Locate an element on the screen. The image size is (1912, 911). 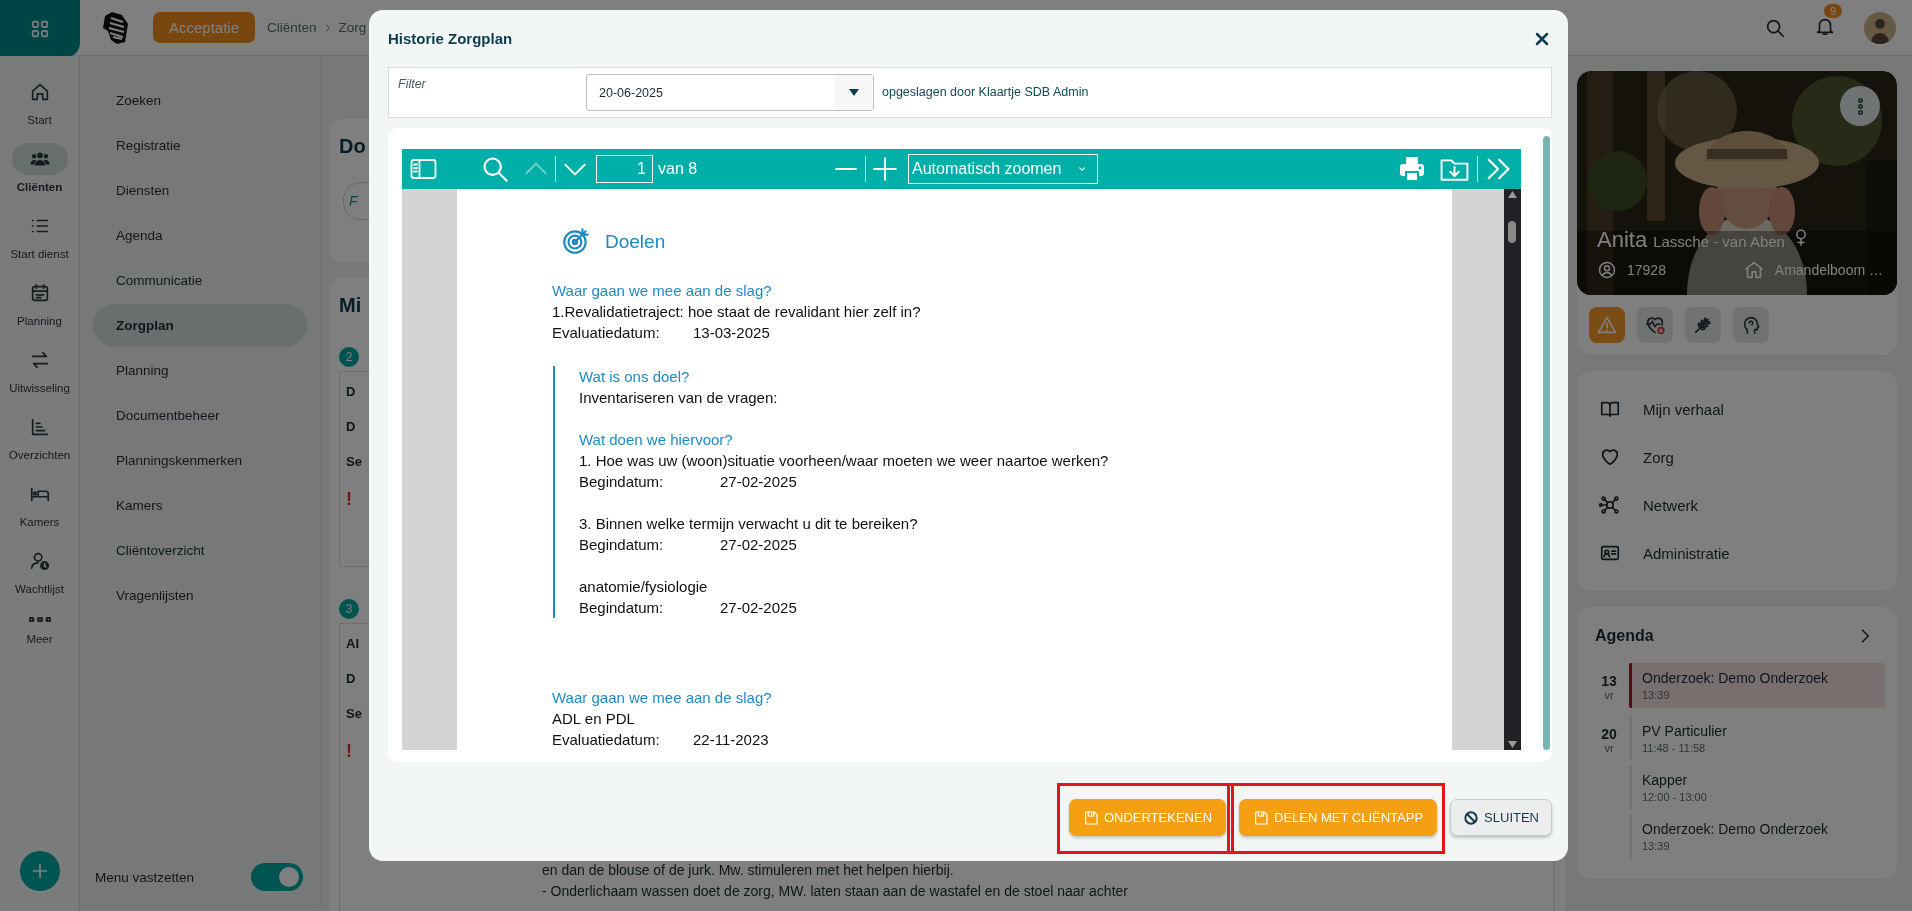
actions-title: Wat doen we hiervoor? is located at coordinates (656, 440).